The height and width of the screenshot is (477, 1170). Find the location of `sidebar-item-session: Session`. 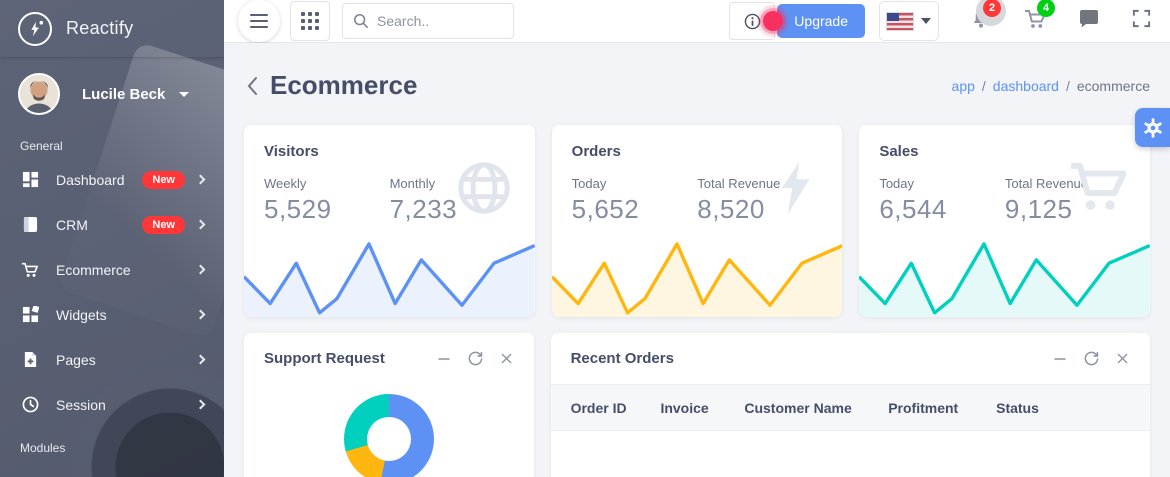

sidebar-item-session: Session is located at coordinates (112, 404).